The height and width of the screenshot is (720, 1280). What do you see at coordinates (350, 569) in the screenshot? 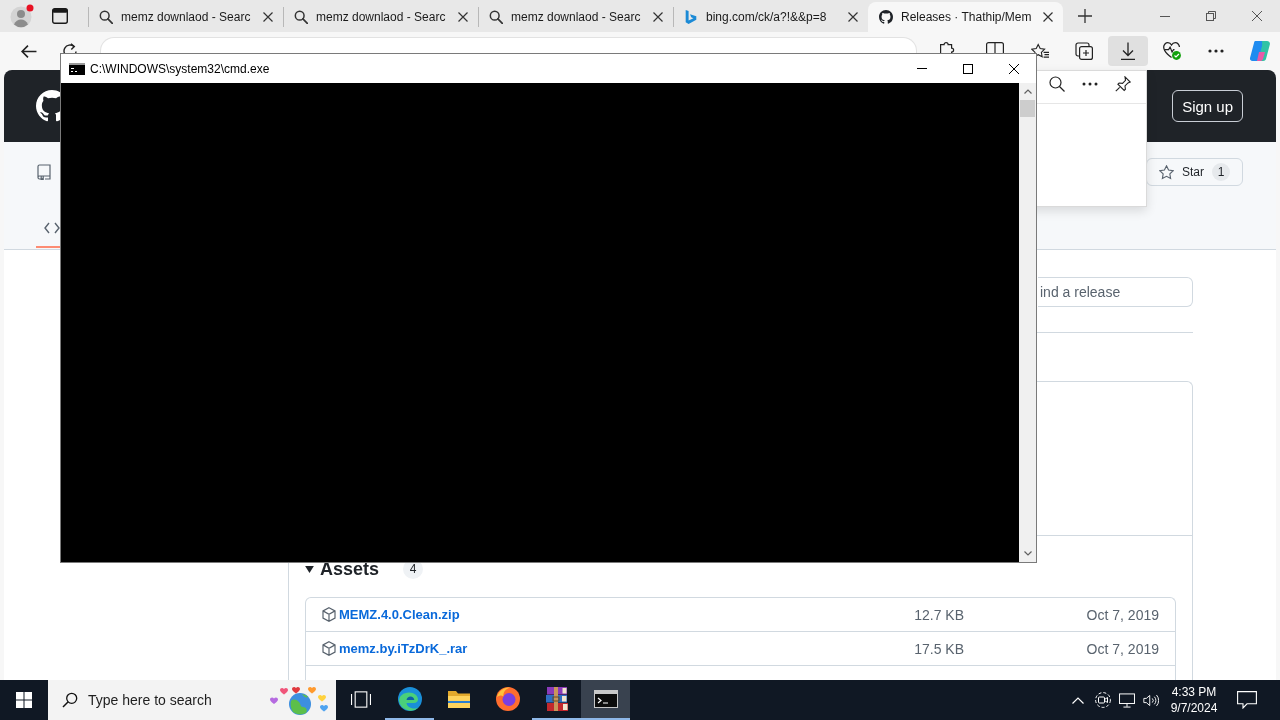
I see `section-title: Assets` at bounding box center [350, 569].